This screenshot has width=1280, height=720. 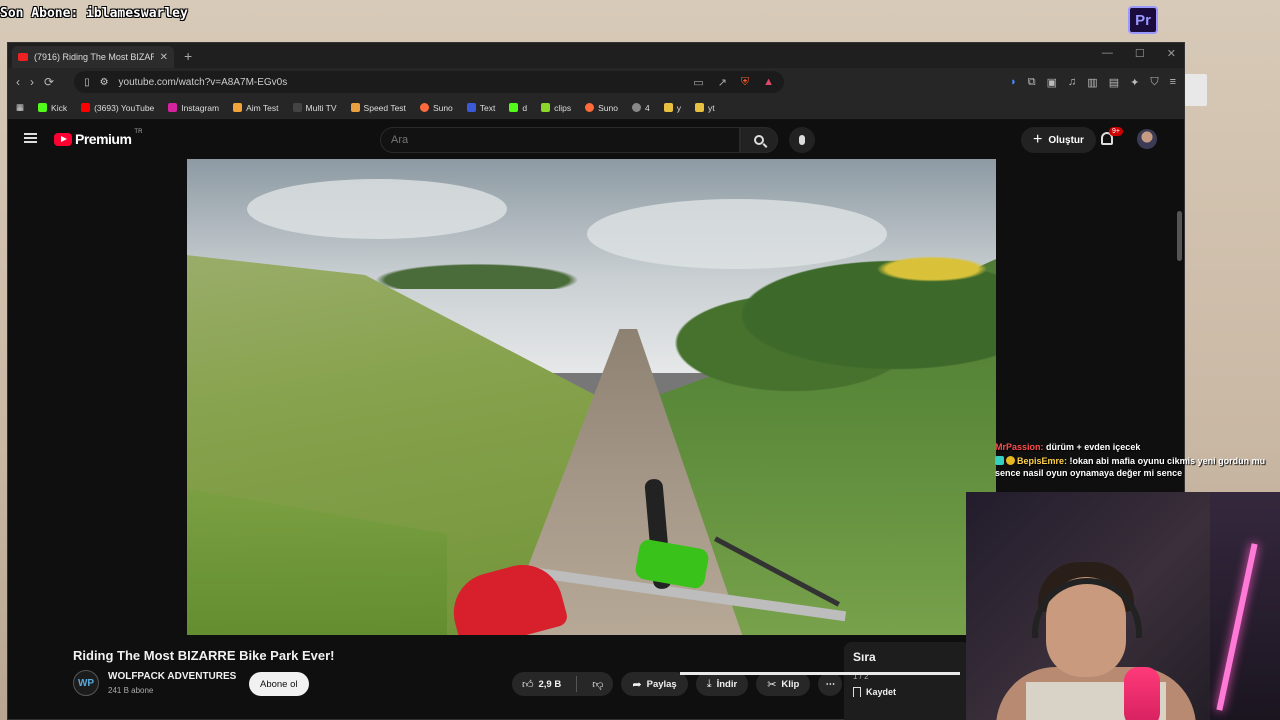 I want to click on plus-icon: +, so click(x=1038, y=139).